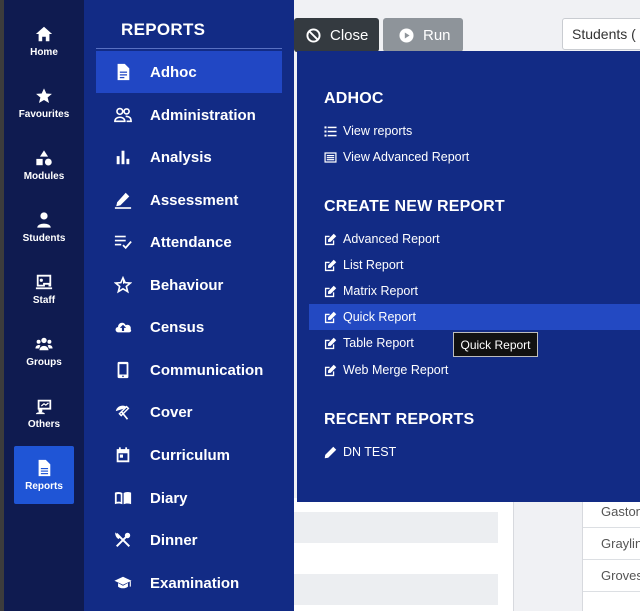 This screenshot has width=640, height=611. Describe the element at coordinates (313, 35) in the screenshot. I see `ban-icon` at that location.